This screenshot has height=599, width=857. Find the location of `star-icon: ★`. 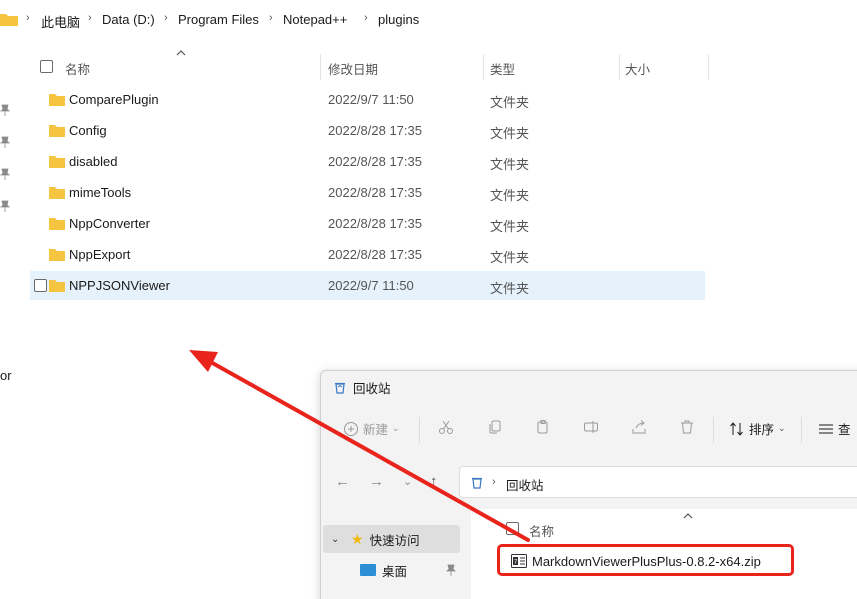

star-icon: ★ is located at coordinates (357, 538).